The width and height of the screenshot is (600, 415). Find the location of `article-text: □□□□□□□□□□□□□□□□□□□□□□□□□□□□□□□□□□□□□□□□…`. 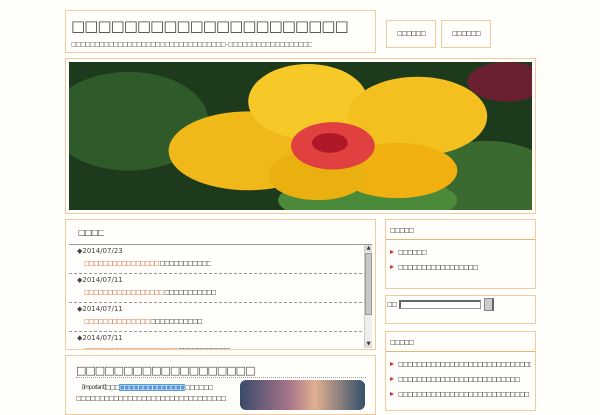

article-text: □□□□□□□□□□□□□□□□□□□□□□□□□□□□□□□□□□□□□□□□… is located at coordinates (151, 398).